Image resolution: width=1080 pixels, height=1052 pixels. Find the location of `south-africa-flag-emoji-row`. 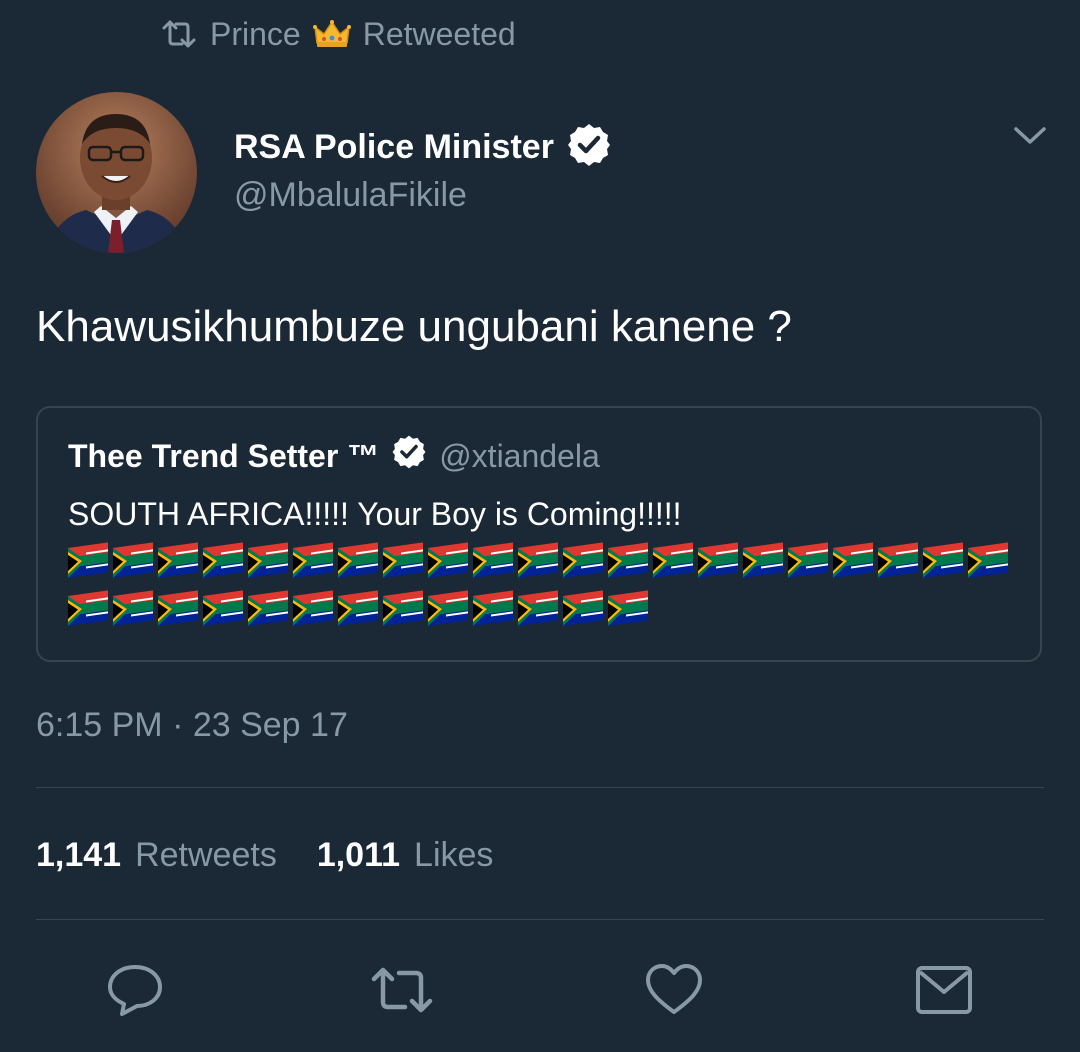

south-africa-flag-emoji-row is located at coordinates (546, 583).